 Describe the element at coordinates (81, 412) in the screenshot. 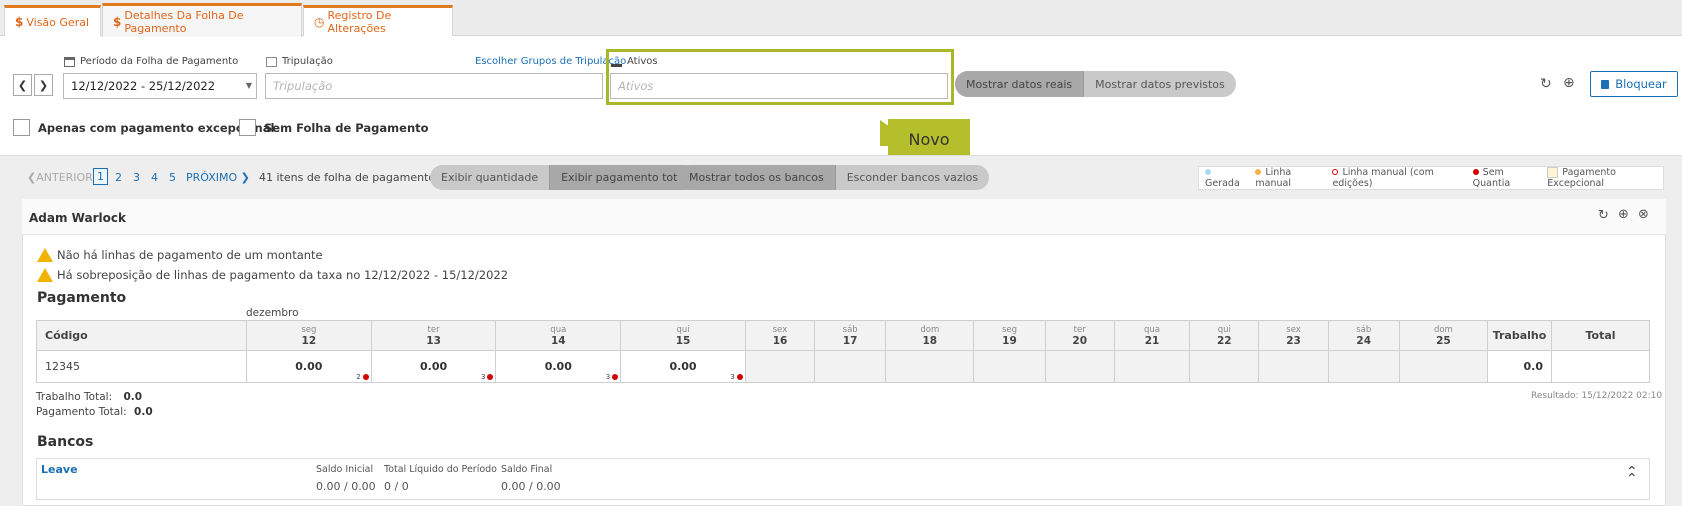

I see `payment-total-label: Pagamento Total:` at that location.